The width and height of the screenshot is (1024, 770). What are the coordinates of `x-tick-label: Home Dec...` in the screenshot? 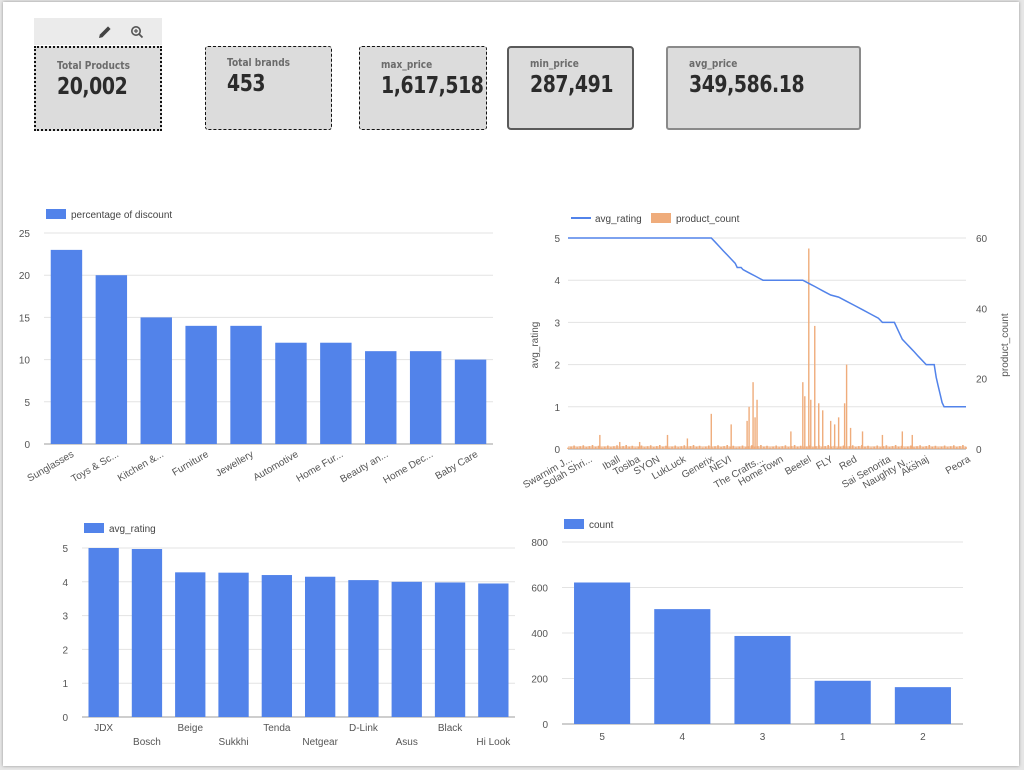 It's located at (409, 467).